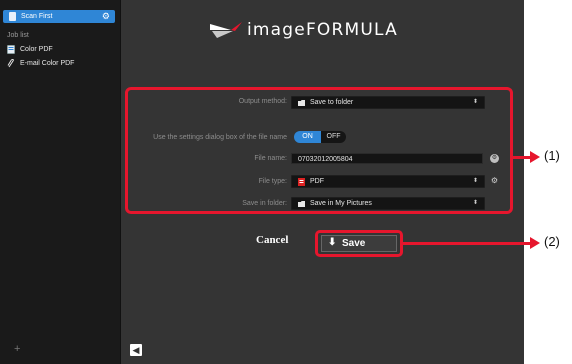 This screenshot has height=364, width=572. Describe the element at coordinates (303, 30) in the screenshot. I see `imageformula-logo: imageFORMULA` at that location.